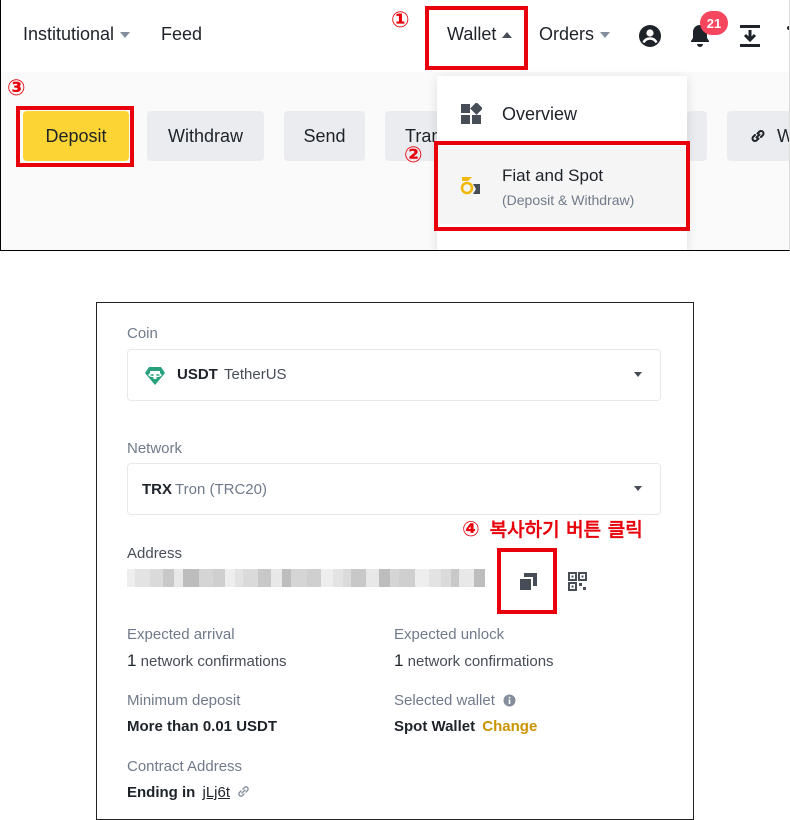  Describe the element at coordinates (217, 792) in the screenshot. I see `contract-suffix-link: jLj6t` at that location.